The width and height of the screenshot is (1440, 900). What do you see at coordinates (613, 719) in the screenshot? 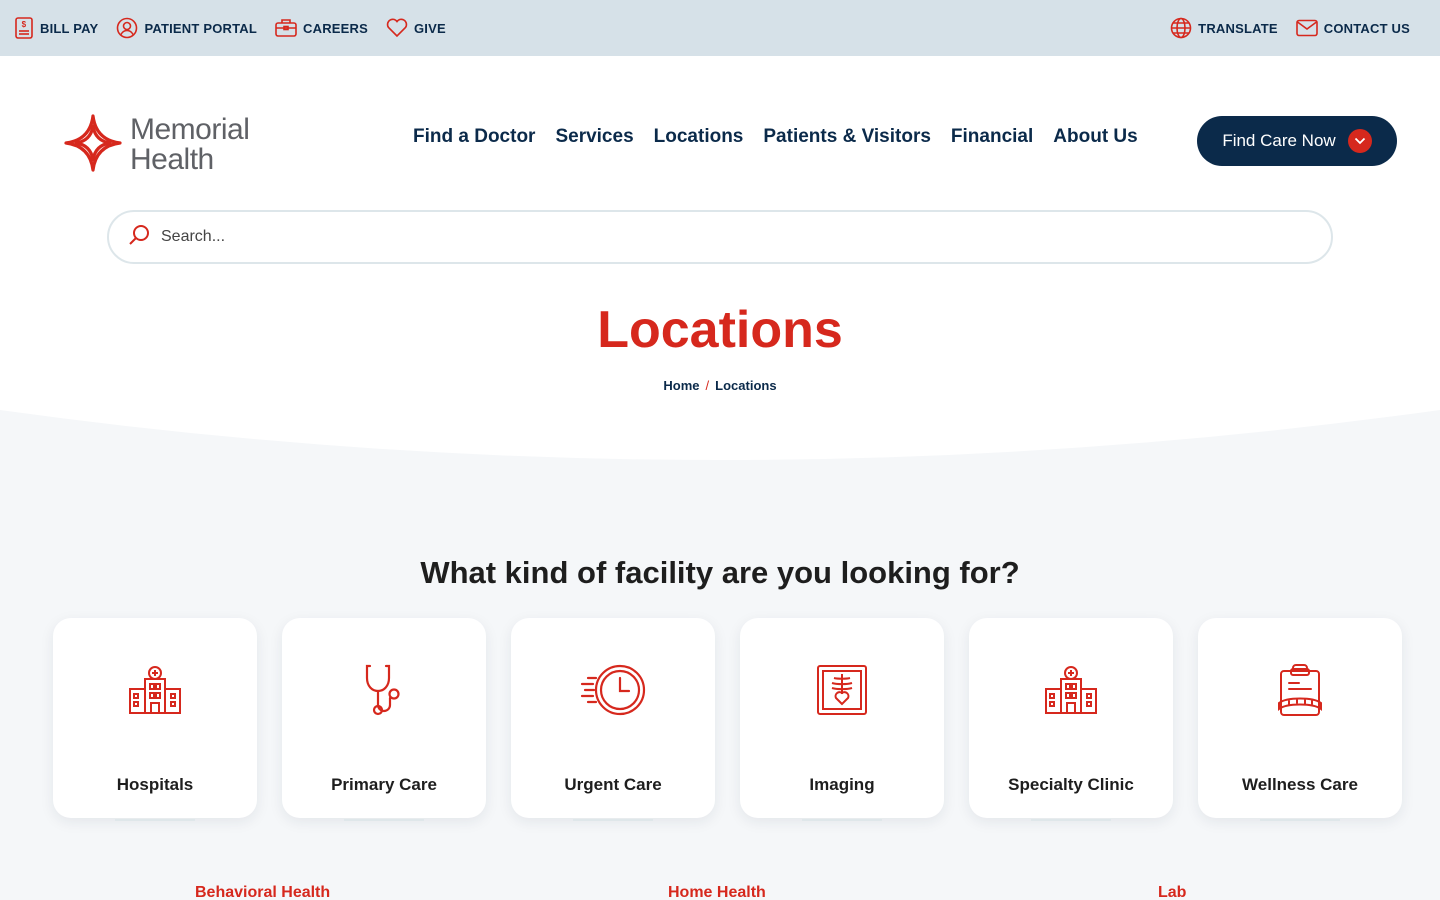
I see `facility-card-urgent-care: Urgent Care` at bounding box center [613, 719].